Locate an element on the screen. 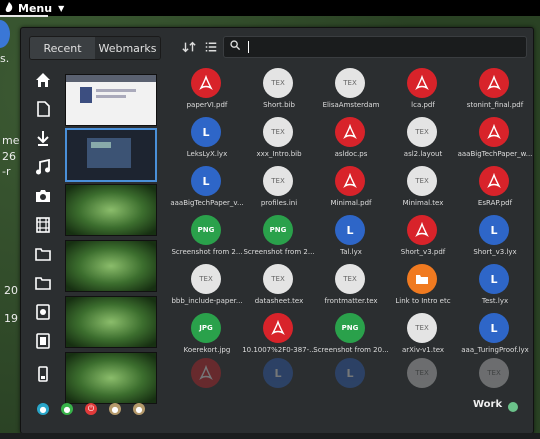  file-item: TEX ElisaAmsterdam is located at coordinates (351, 93).